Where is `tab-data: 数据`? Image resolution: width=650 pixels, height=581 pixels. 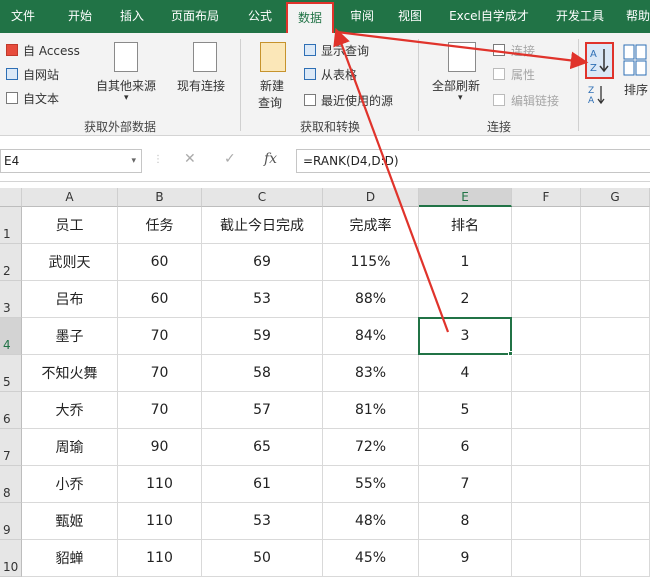 tab-data: 数据 is located at coordinates (310, 17).